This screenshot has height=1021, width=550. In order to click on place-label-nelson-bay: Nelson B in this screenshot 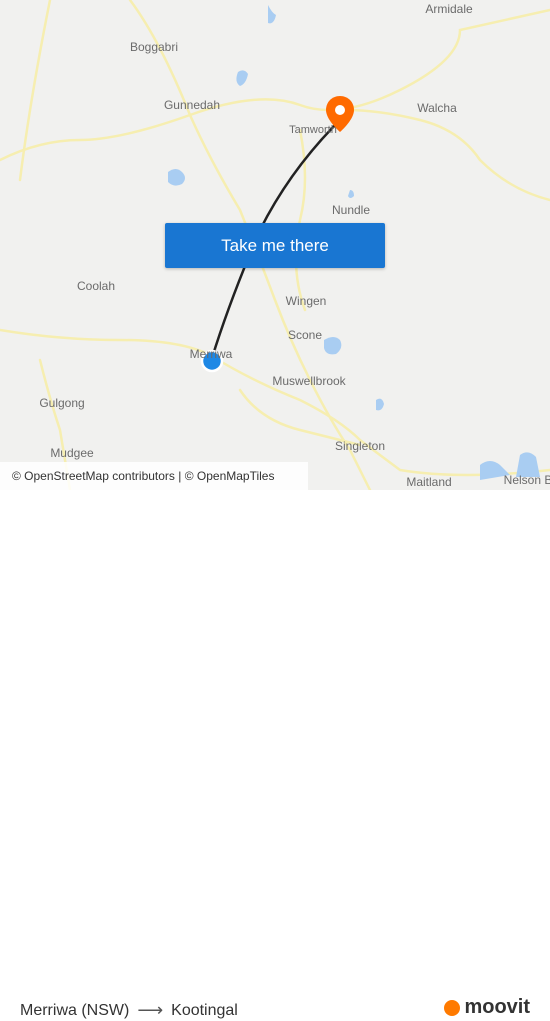, I will do `click(526, 480)`.